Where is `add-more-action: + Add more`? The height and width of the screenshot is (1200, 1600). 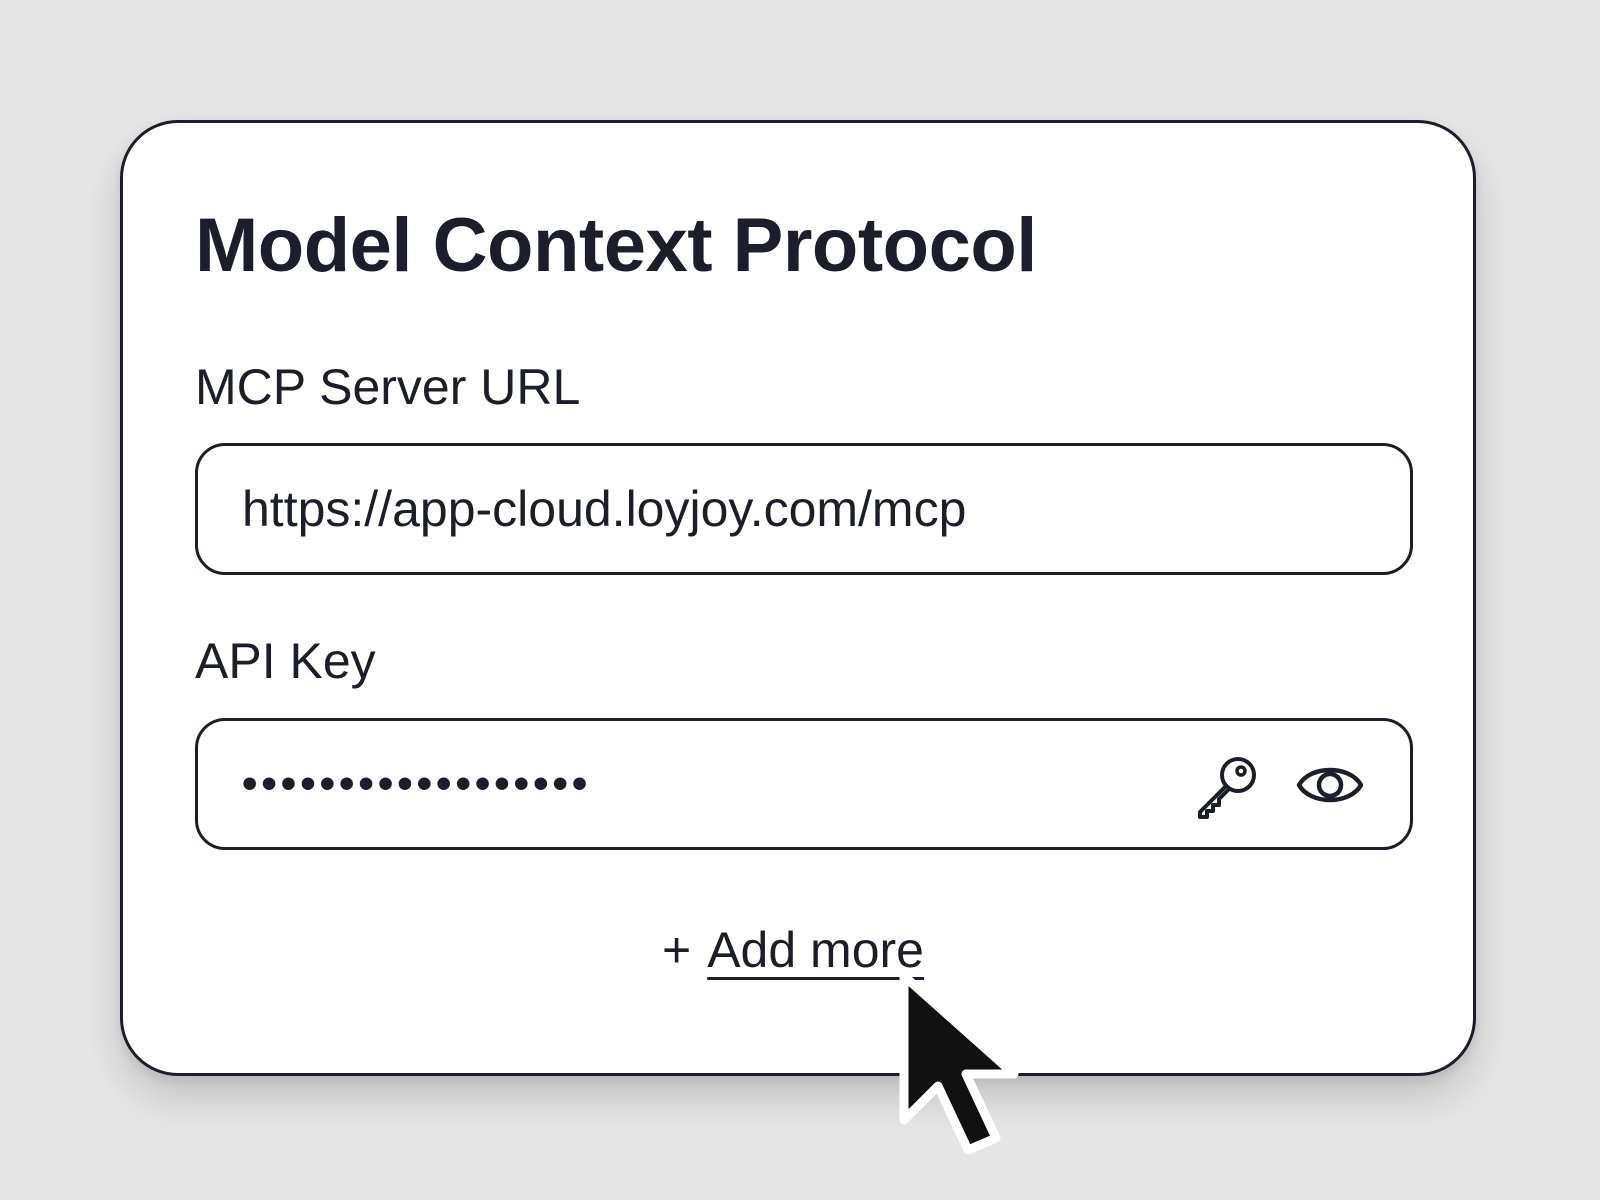 add-more-action: + Add more is located at coordinates (793, 950).